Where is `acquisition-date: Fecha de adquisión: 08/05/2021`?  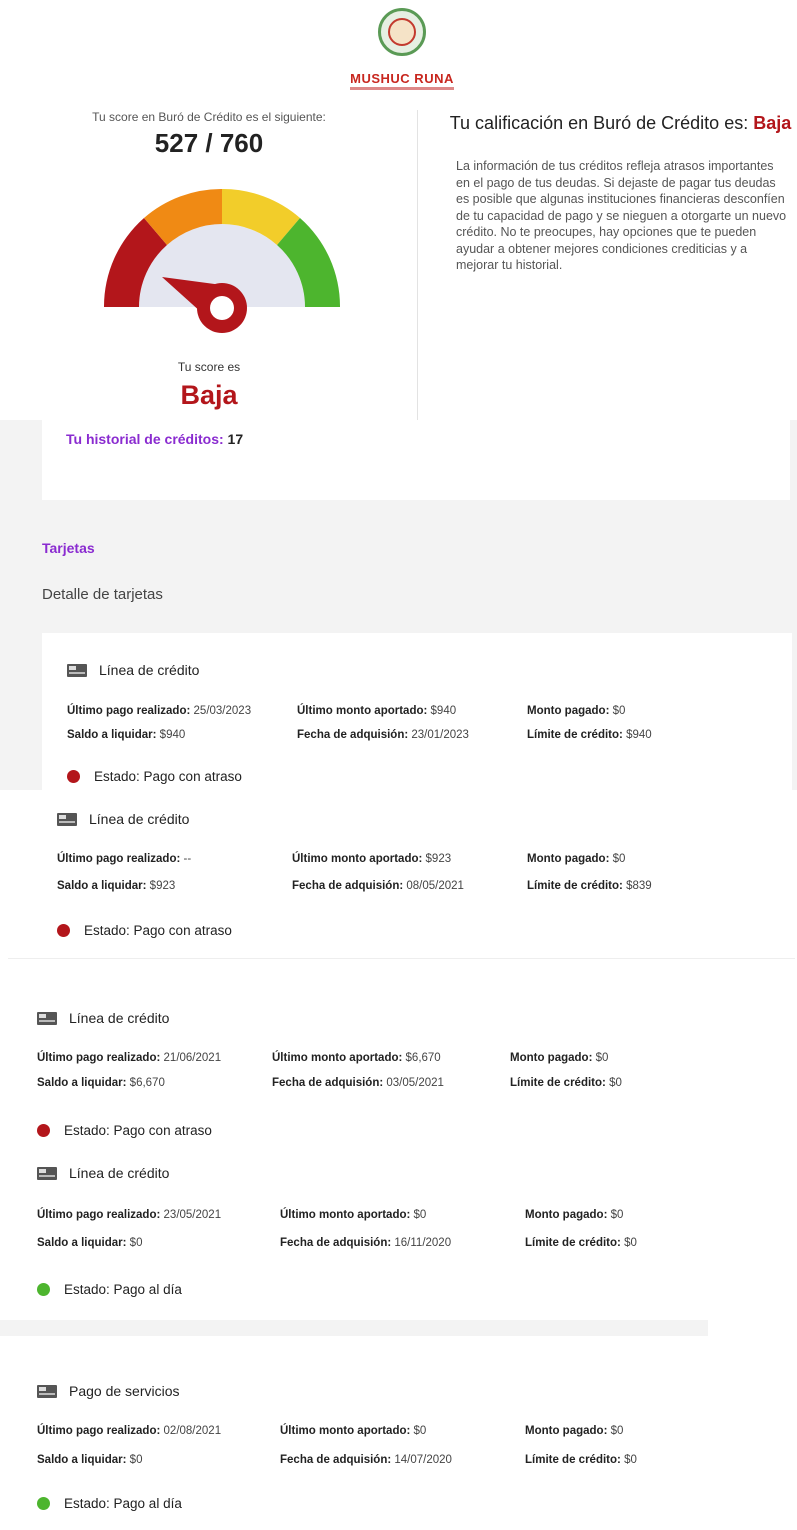 acquisition-date: Fecha de adquisión: 08/05/2021 is located at coordinates (378, 886).